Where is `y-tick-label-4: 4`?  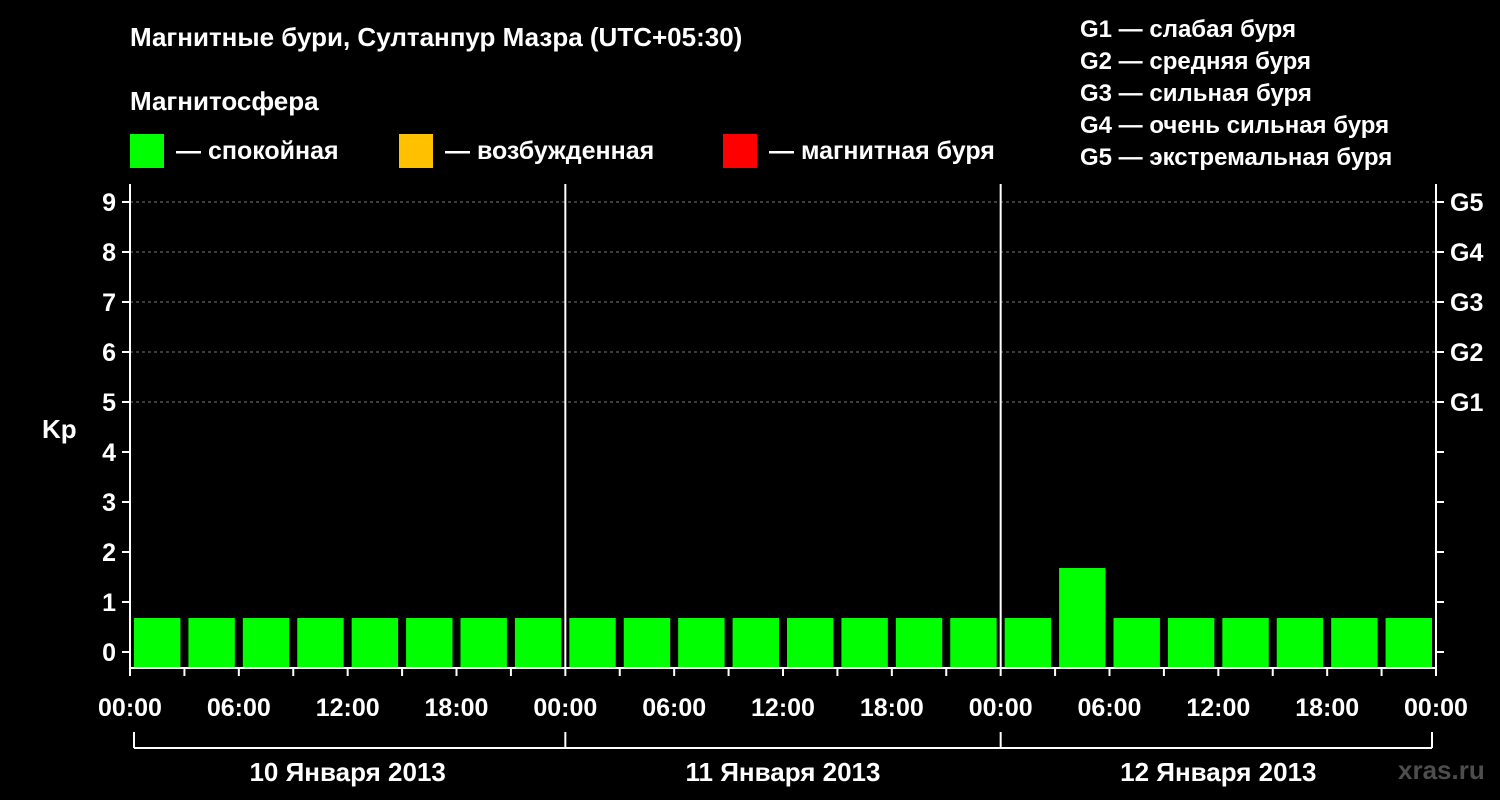
y-tick-label-4: 4 is located at coordinates (109, 453).